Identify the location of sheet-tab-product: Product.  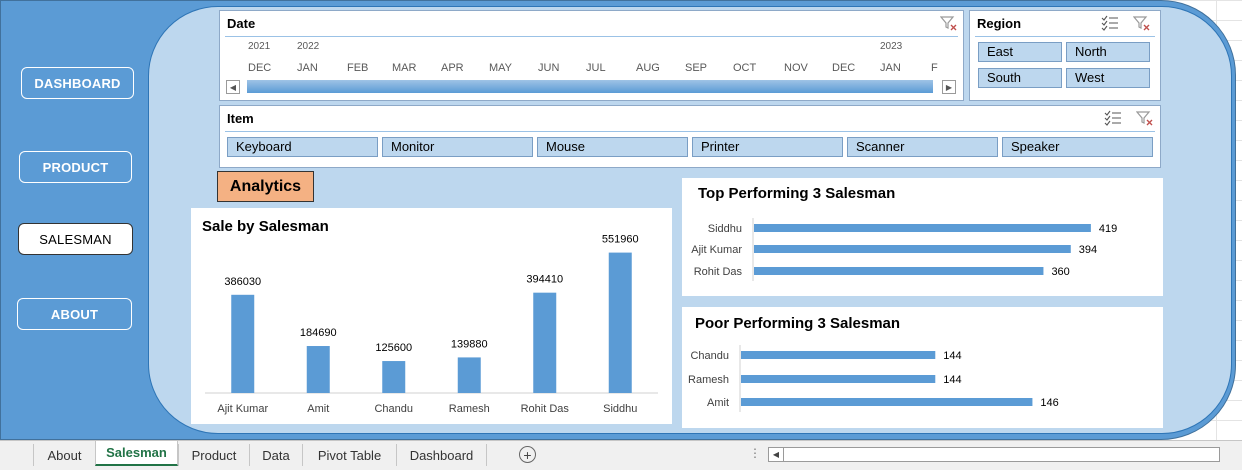
(213, 455).